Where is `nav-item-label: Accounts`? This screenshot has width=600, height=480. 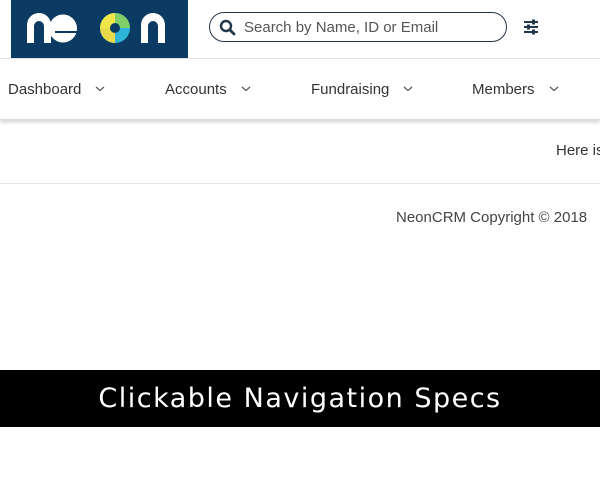 nav-item-label: Accounts is located at coordinates (196, 89).